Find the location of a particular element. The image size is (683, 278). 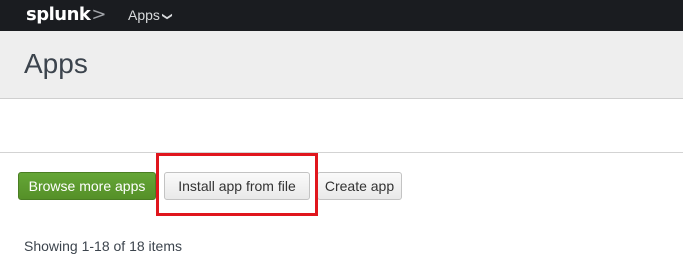

splunk-logo: splunk> is located at coordinates (66, 14).